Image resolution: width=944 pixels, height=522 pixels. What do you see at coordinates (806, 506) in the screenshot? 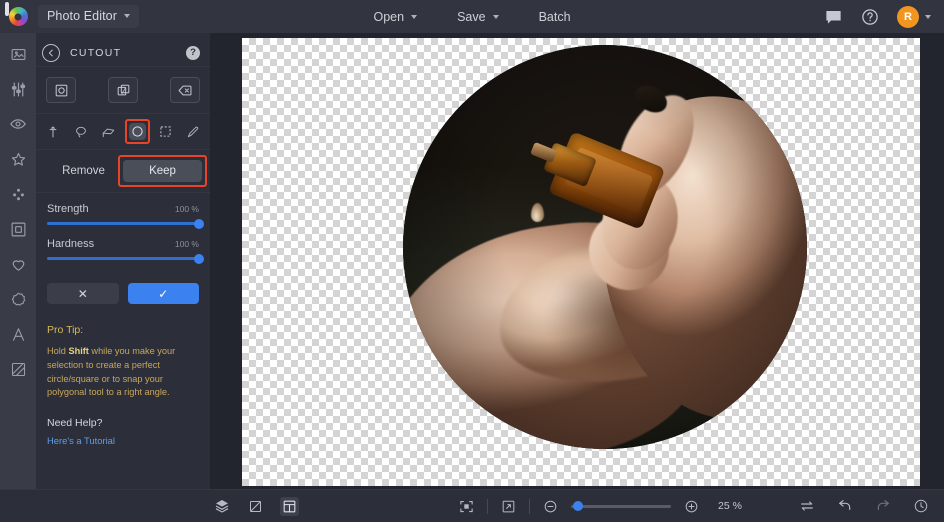
I see `swap-icon` at bounding box center [806, 506].